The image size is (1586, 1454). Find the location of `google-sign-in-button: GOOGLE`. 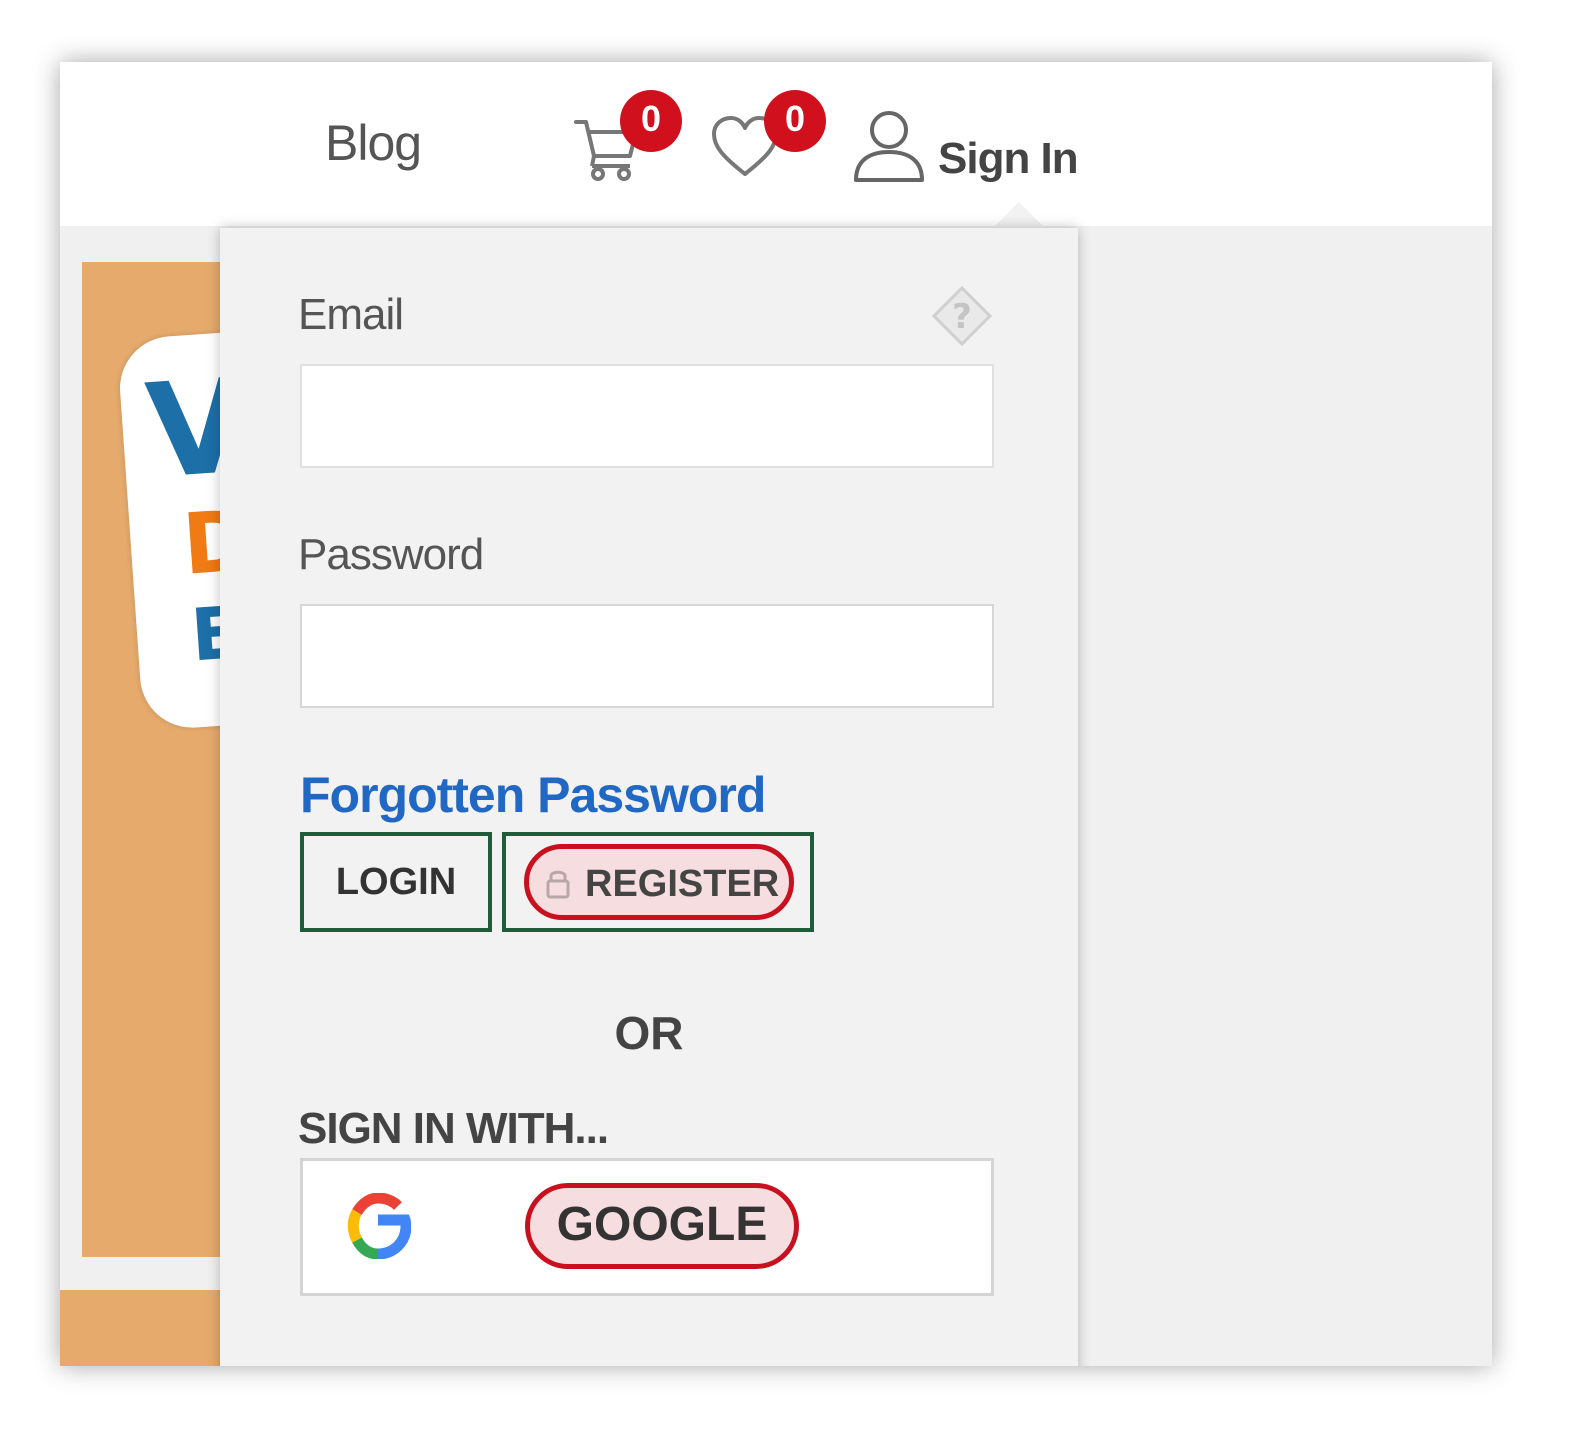

google-sign-in-button: GOOGLE is located at coordinates (647, 1227).